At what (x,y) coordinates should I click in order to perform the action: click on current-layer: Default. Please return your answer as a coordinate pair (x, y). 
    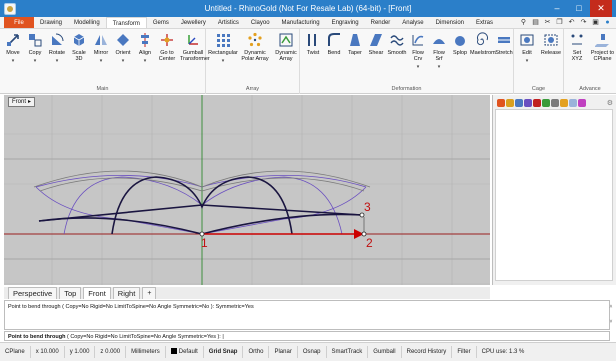
    Looking at the image, I should click on (185, 352).